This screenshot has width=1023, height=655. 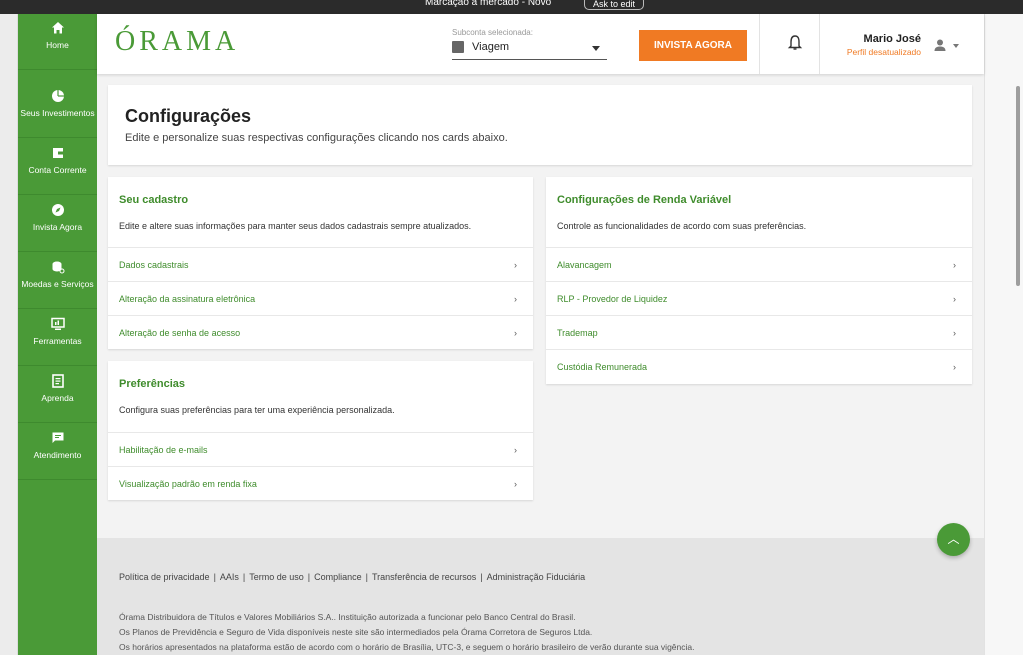 I want to click on row-label: Alteração de senha de acesso, so click(x=180, y=333).